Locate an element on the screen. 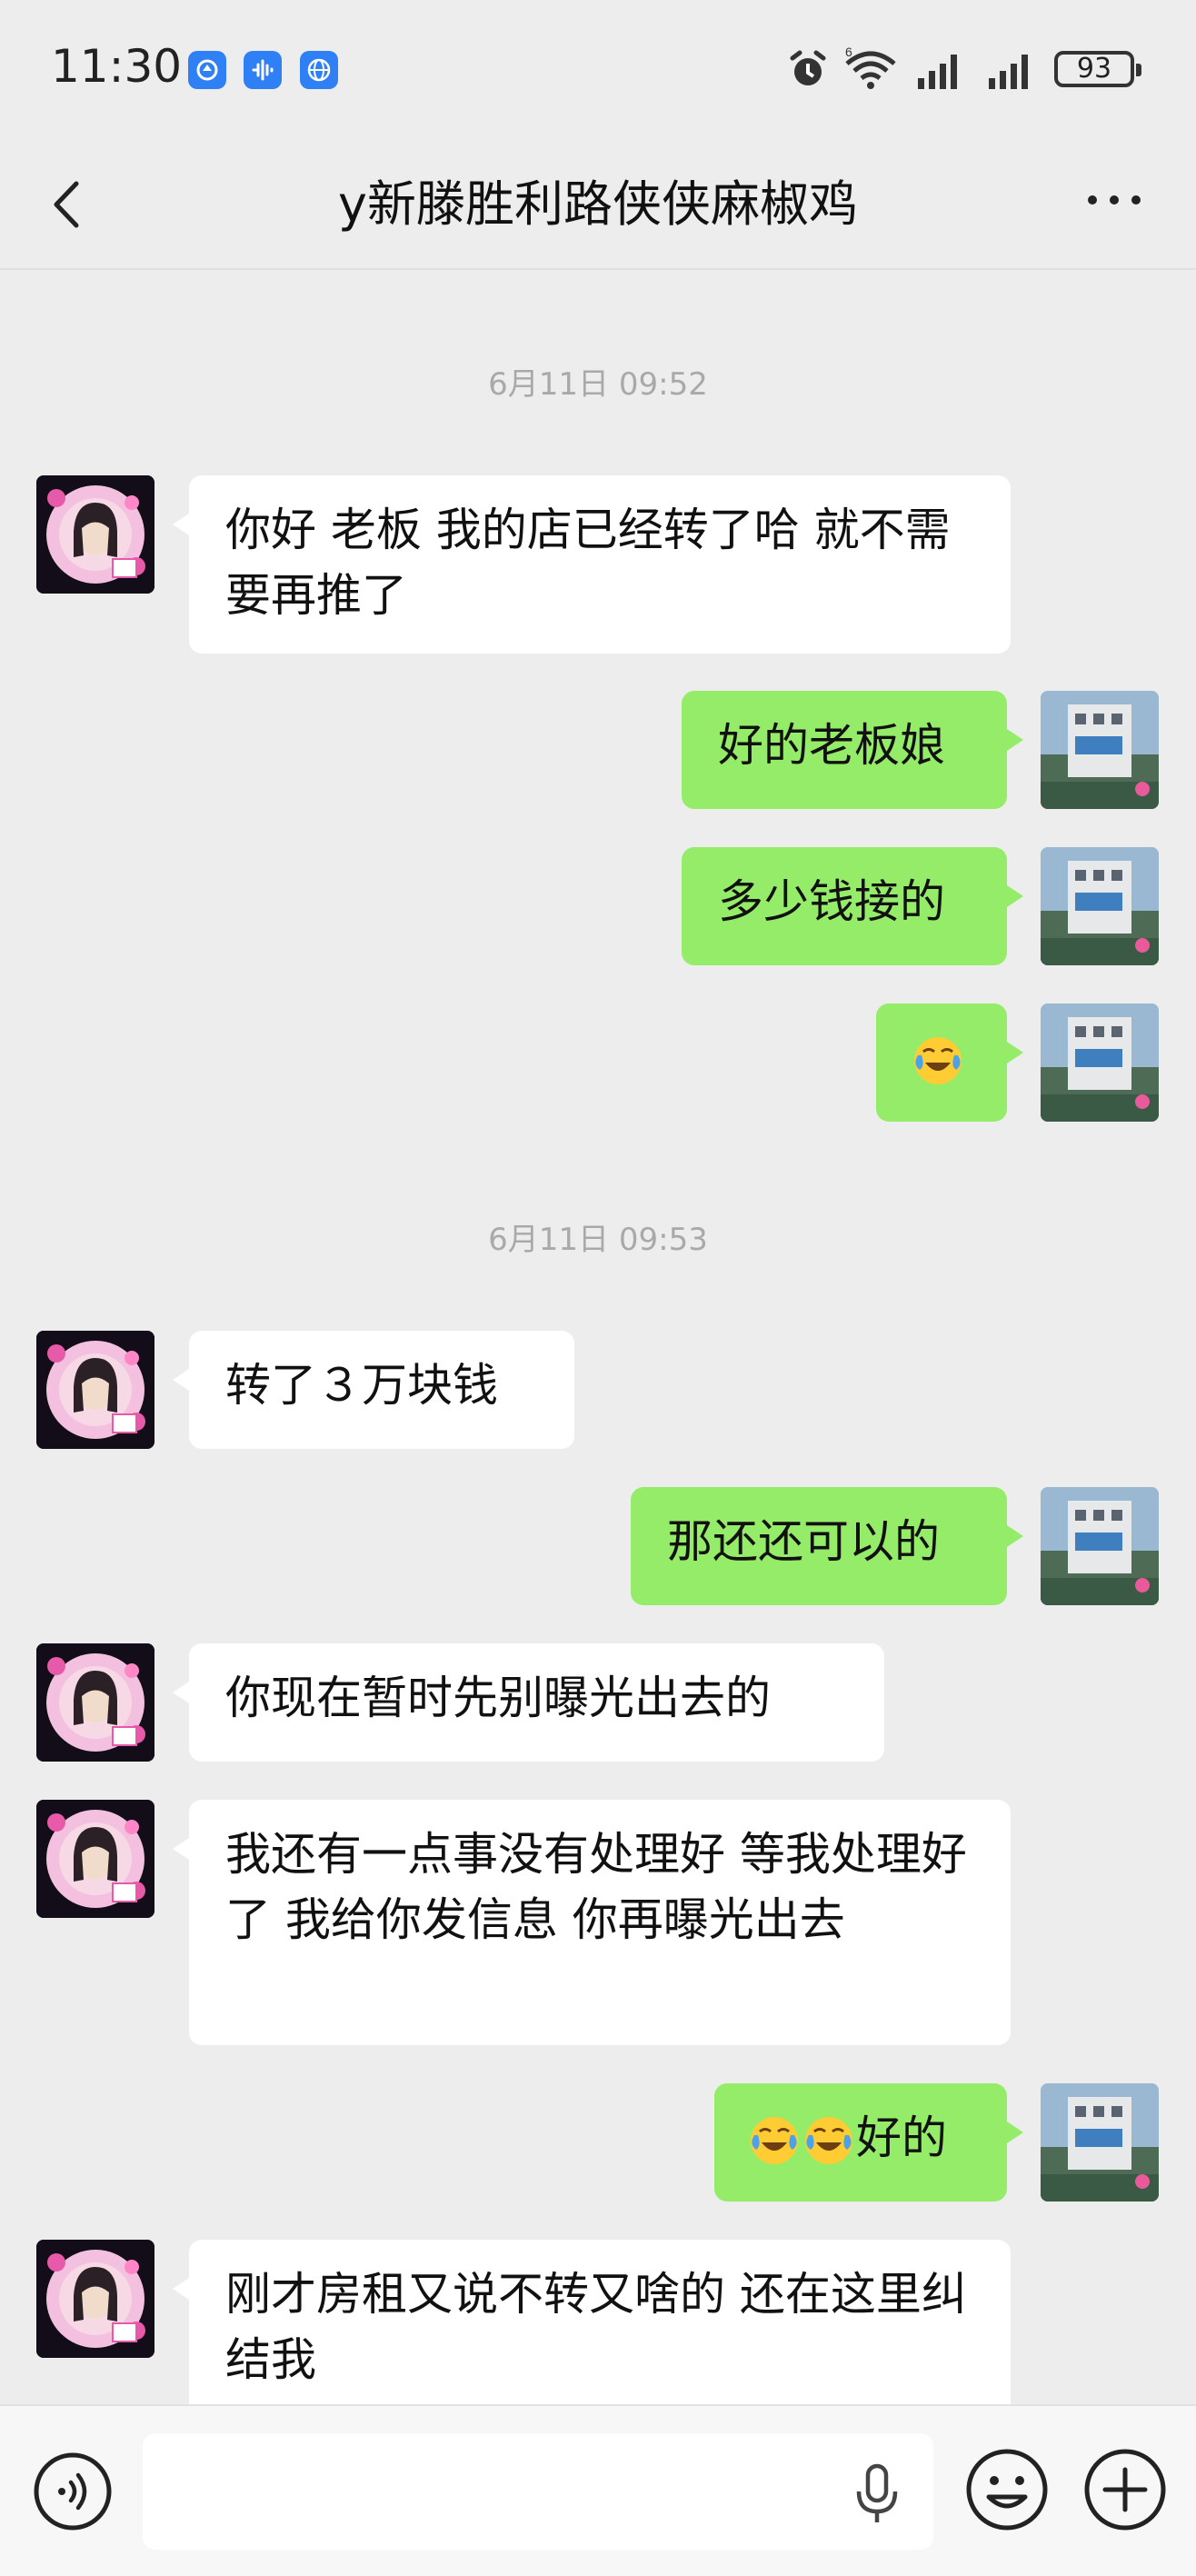  more-dots-icon is located at coordinates (1114, 200).